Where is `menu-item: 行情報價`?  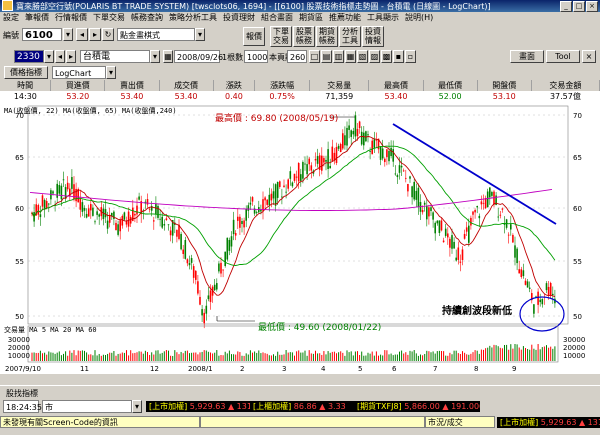
menu-item: 行情報價 is located at coordinates (71, 18).